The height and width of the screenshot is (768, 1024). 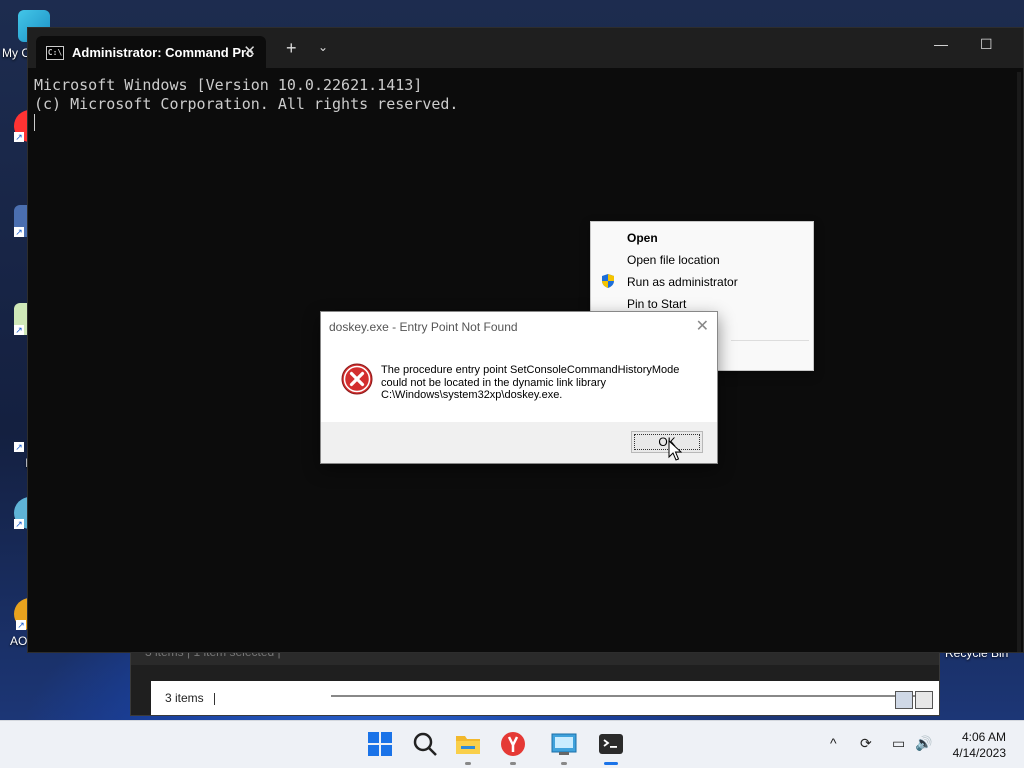 What do you see at coordinates (472, 395) in the screenshot?
I see `message-line: C:\Windows\system32xp\doskey.exe.` at bounding box center [472, 395].